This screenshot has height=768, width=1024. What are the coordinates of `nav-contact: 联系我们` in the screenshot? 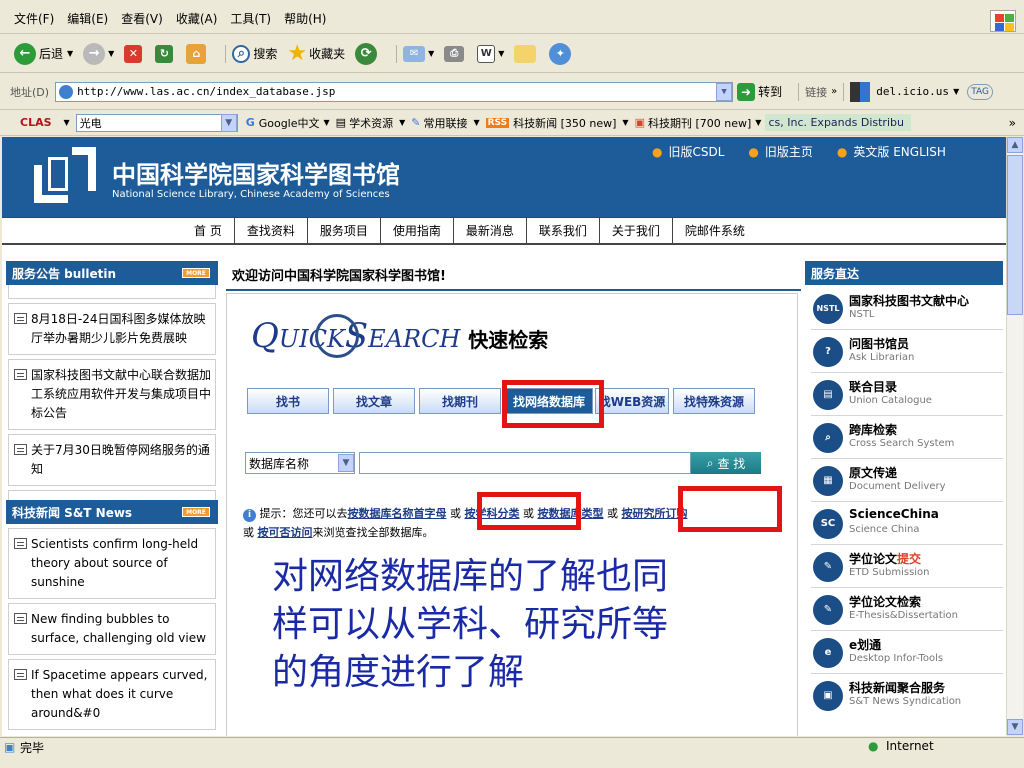 It's located at (563, 230).